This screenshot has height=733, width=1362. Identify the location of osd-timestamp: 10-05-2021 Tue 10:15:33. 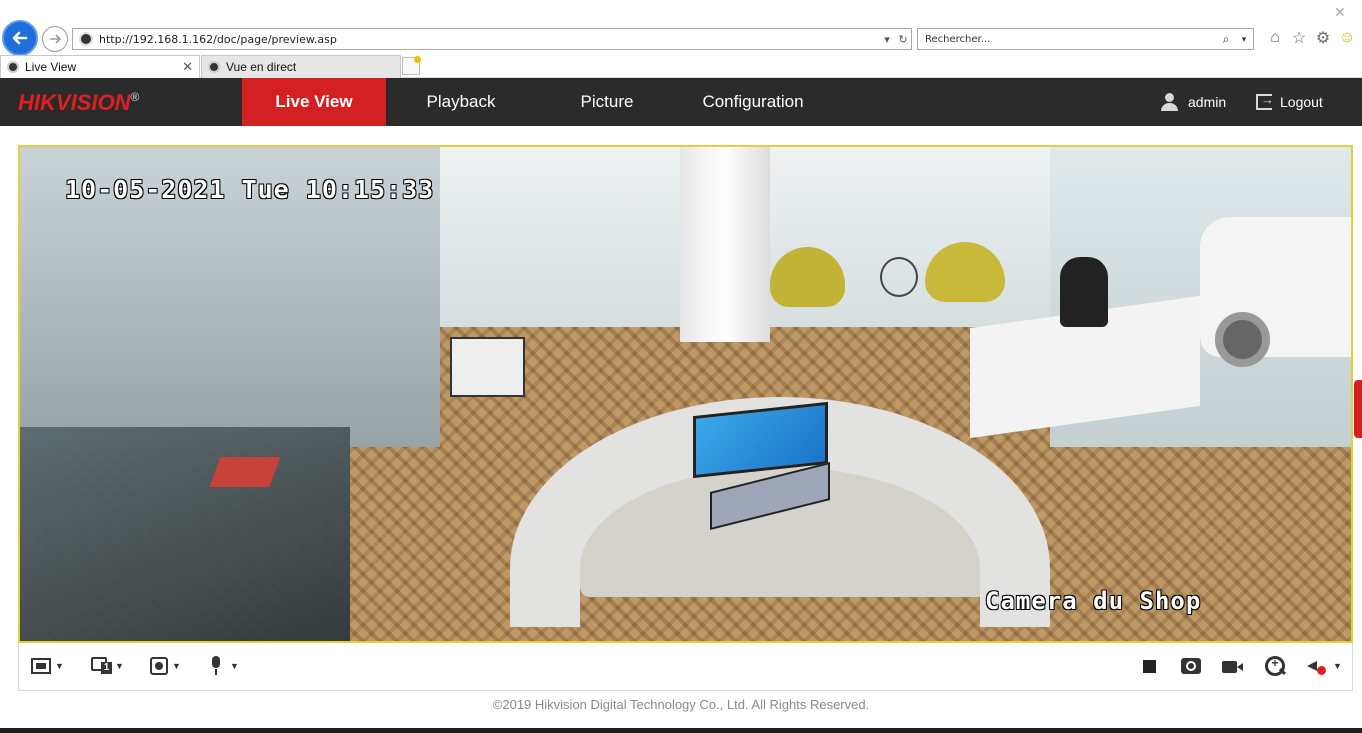
(250, 189).